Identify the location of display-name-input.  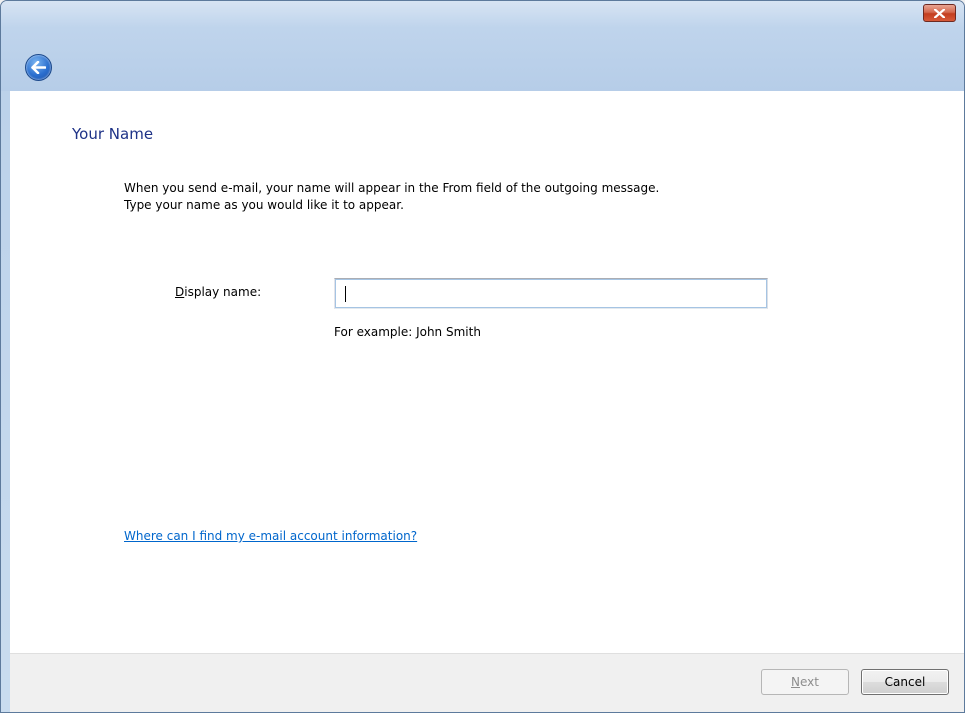
(551, 293).